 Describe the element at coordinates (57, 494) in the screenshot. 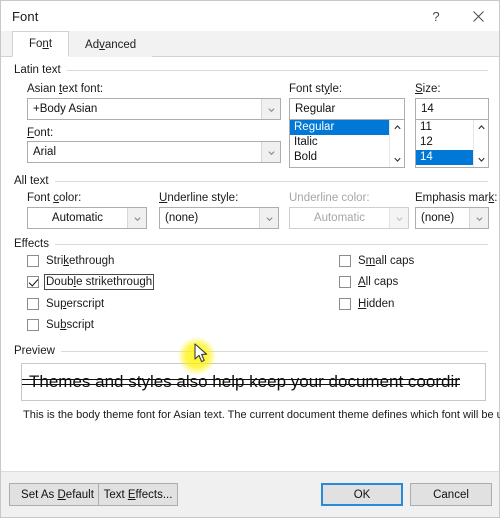

I see `set-as-default-button: Set As Default` at that location.